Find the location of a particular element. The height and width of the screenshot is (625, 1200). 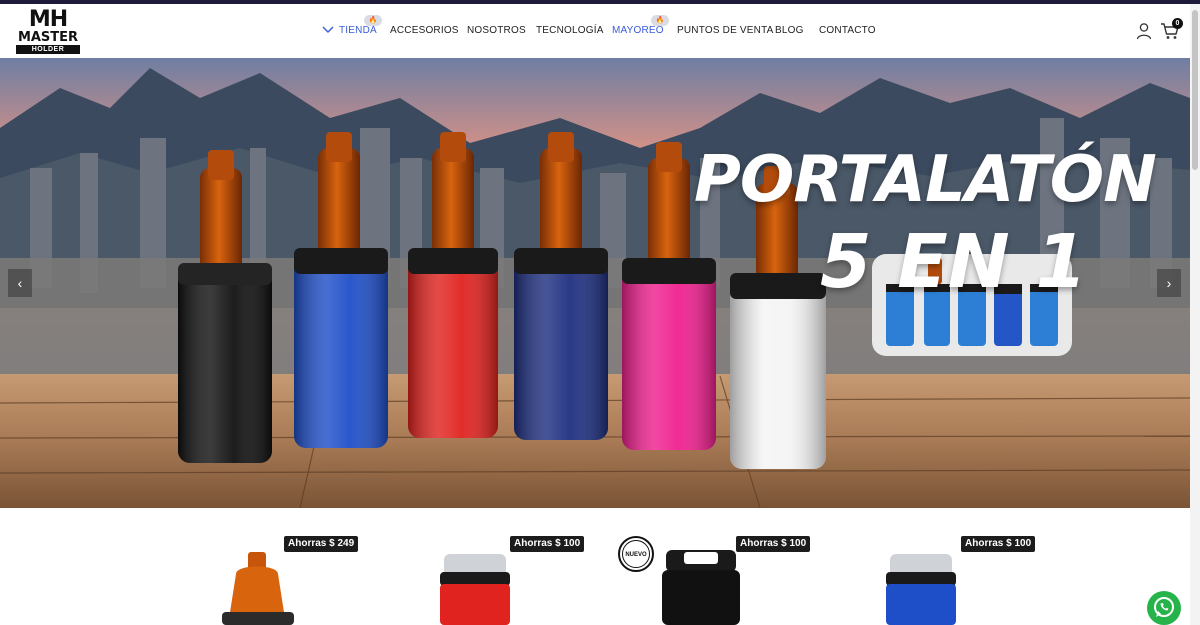

slider-prev-button: ‹ is located at coordinates (20, 283).